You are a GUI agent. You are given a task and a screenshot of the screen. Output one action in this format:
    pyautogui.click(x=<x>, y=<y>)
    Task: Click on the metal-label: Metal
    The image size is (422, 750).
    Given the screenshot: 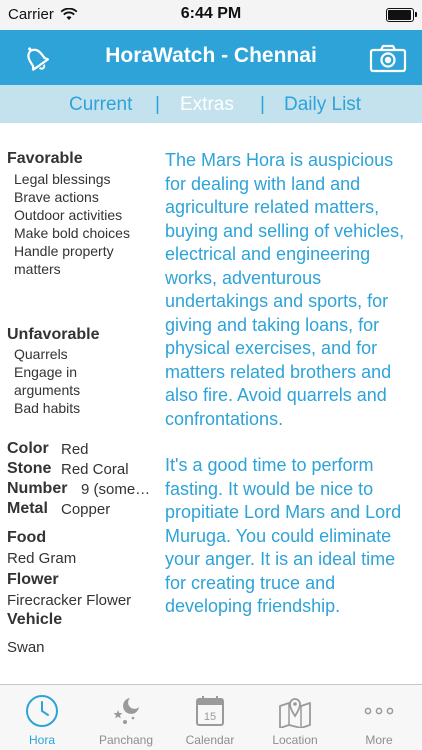 What is the action you would take?
    pyautogui.click(x=27, y=508)
    